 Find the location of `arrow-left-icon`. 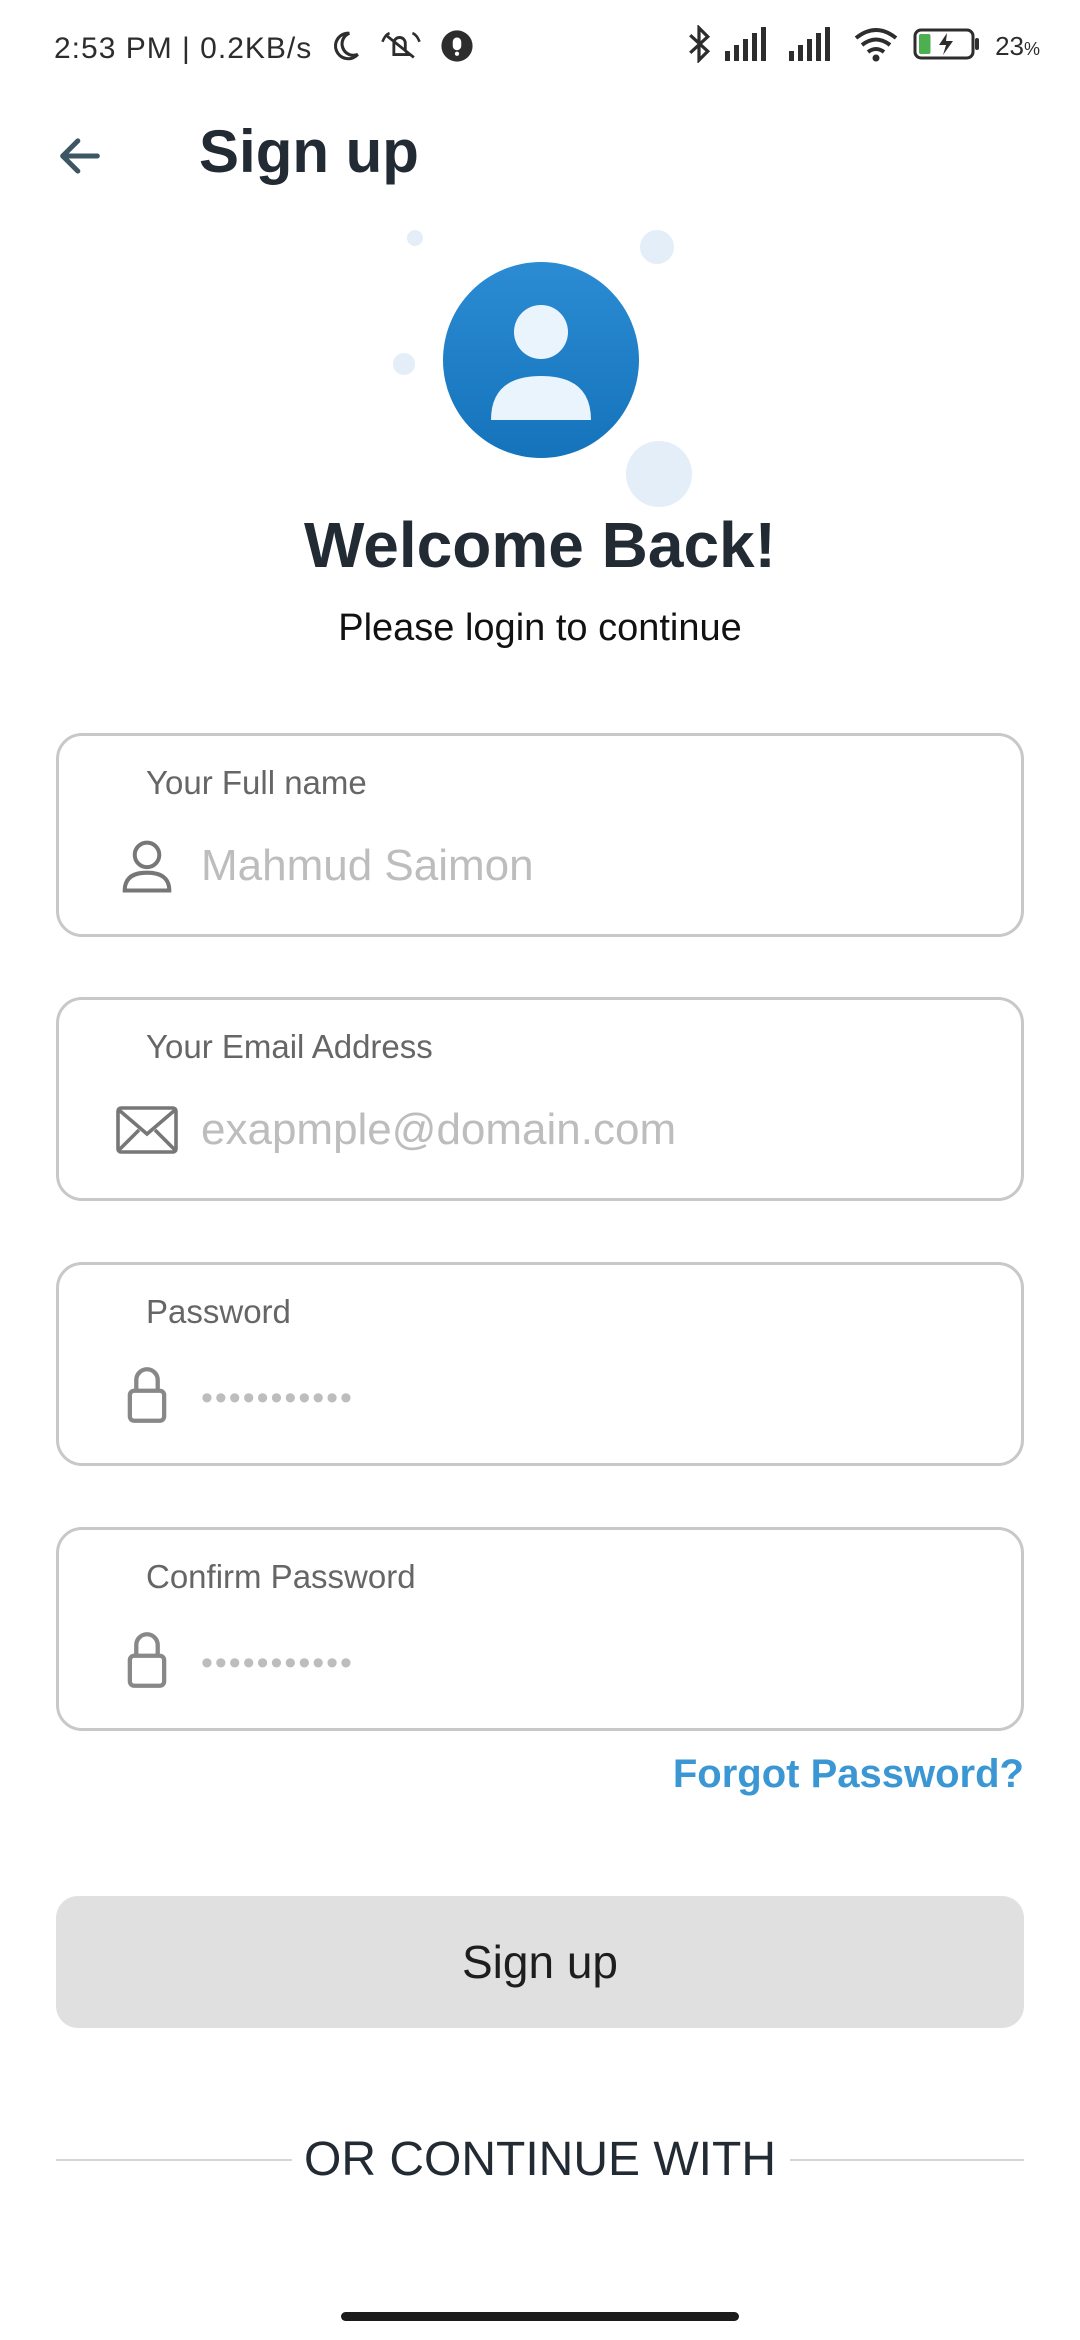

arrow-left-icon is located at coordinates (80, 158).